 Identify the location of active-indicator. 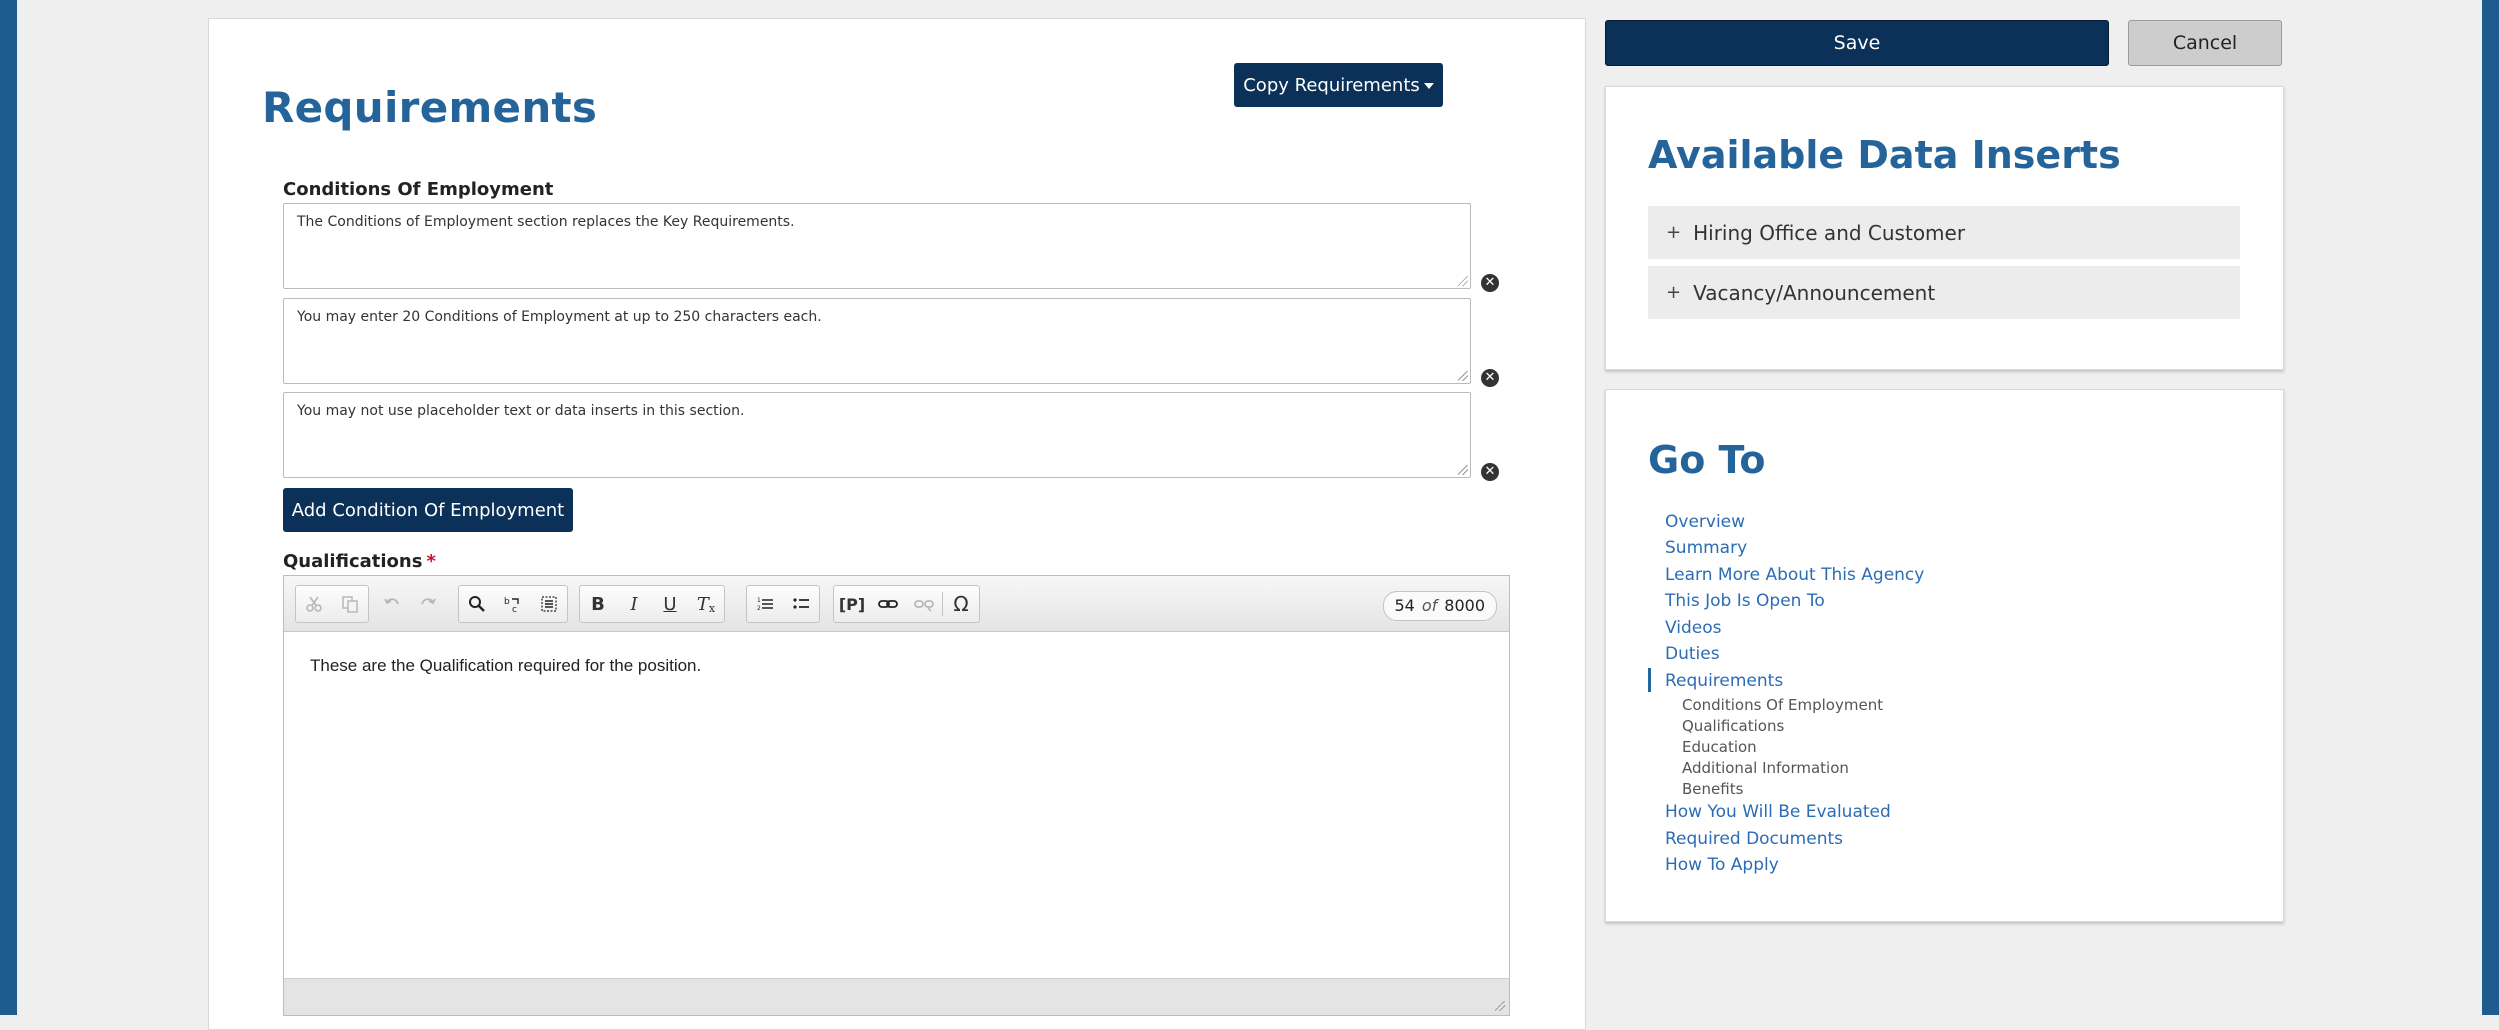
(1649, 680).